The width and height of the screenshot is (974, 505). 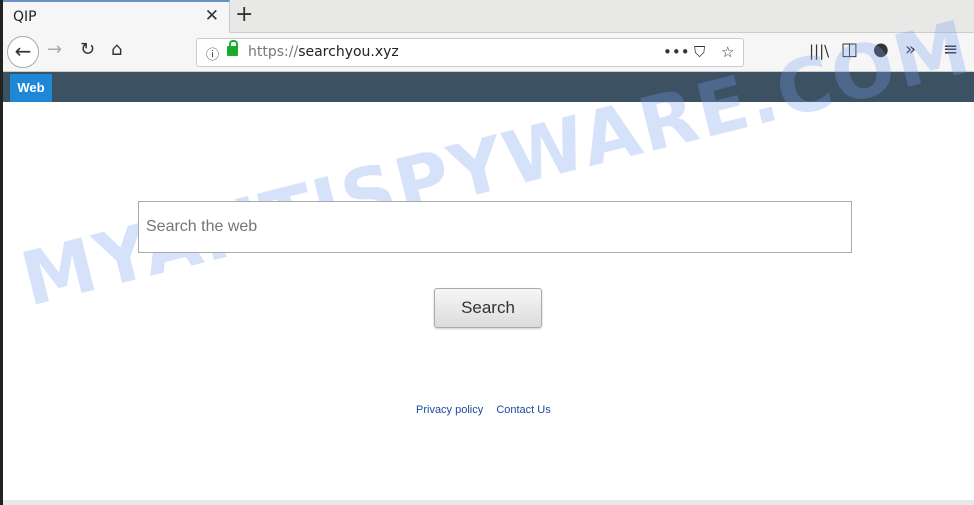 What do you see at coordinates (727, 52) in the screenshot?
I see `bookmark-star-icon: ☆` at bounding box center [727, 52].